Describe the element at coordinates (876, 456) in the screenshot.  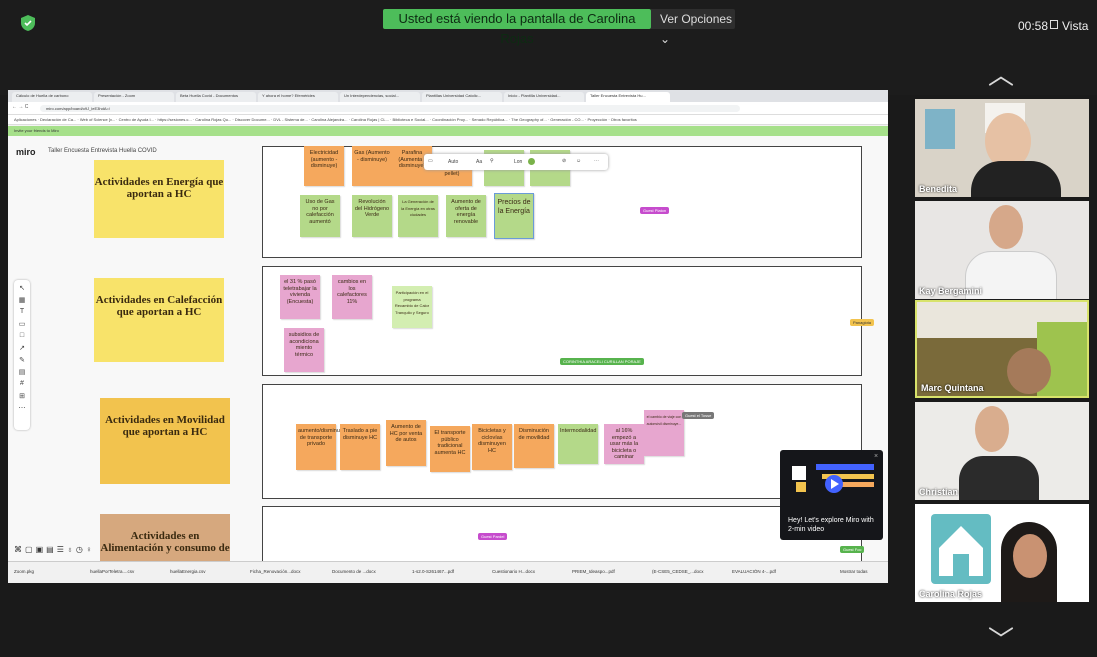
I see `close-icon: ×` at that location.